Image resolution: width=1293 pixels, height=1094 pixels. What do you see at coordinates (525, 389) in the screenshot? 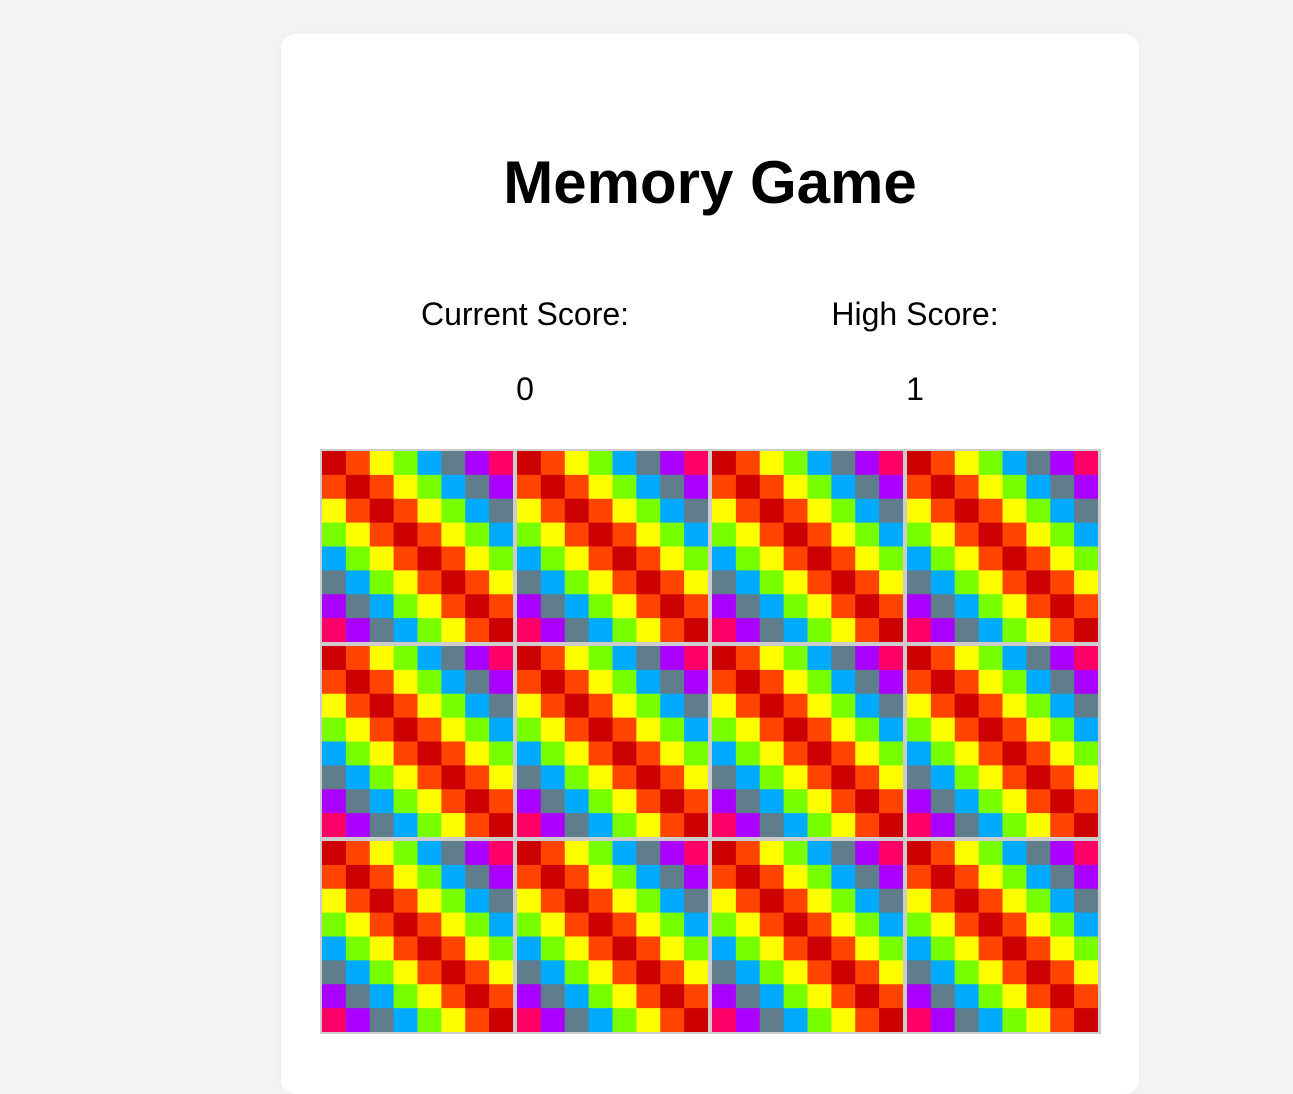
I see `current-score-value: 0` at bounding box center [525, 389].